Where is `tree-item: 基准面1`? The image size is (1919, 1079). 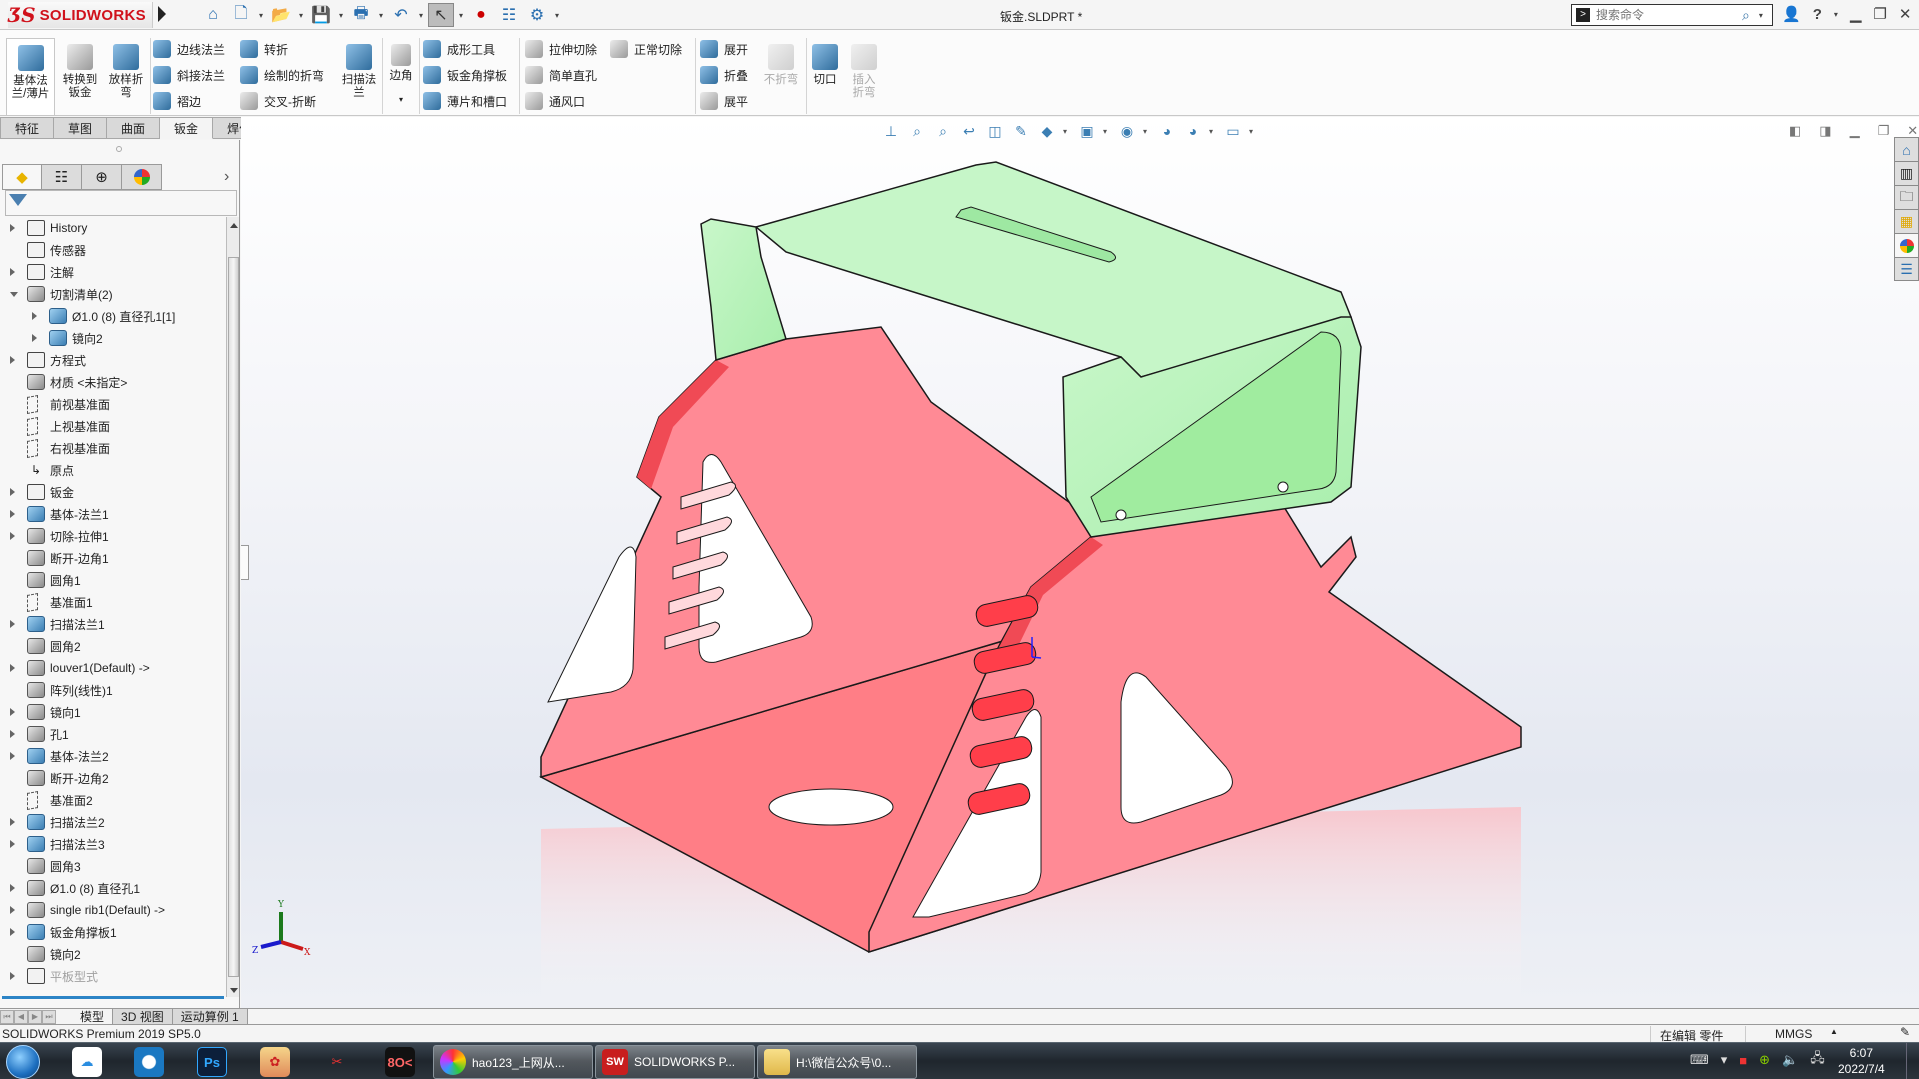
tree-item: 基准面1 is located at coordinates (112, 602).